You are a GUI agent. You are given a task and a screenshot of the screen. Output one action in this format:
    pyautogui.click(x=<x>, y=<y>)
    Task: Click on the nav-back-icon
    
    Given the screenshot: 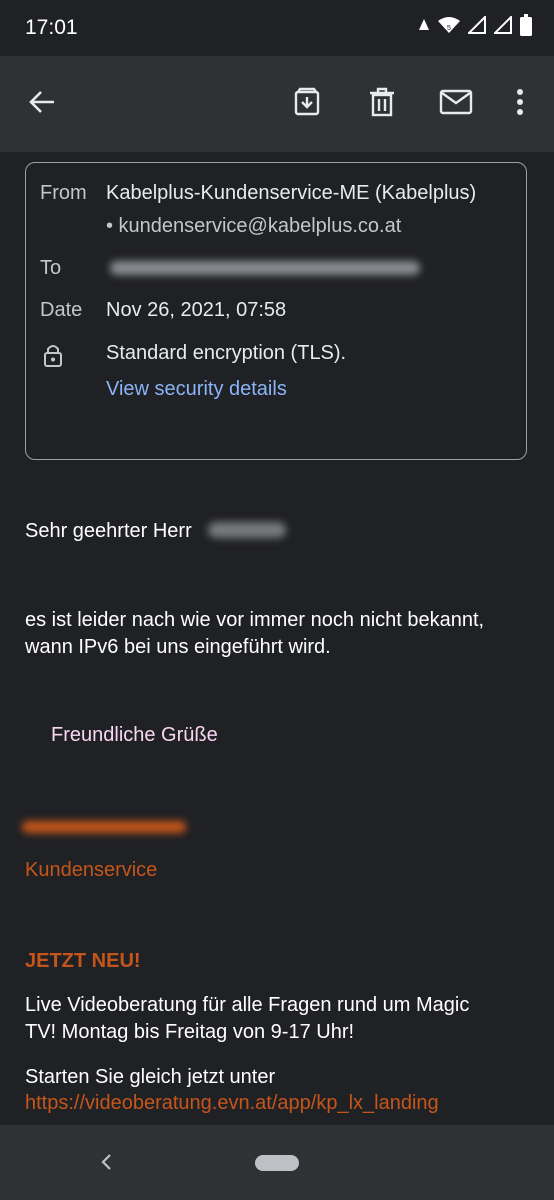 What is the action you would take?
    pyautogui.click(x=106, y=1164)
    